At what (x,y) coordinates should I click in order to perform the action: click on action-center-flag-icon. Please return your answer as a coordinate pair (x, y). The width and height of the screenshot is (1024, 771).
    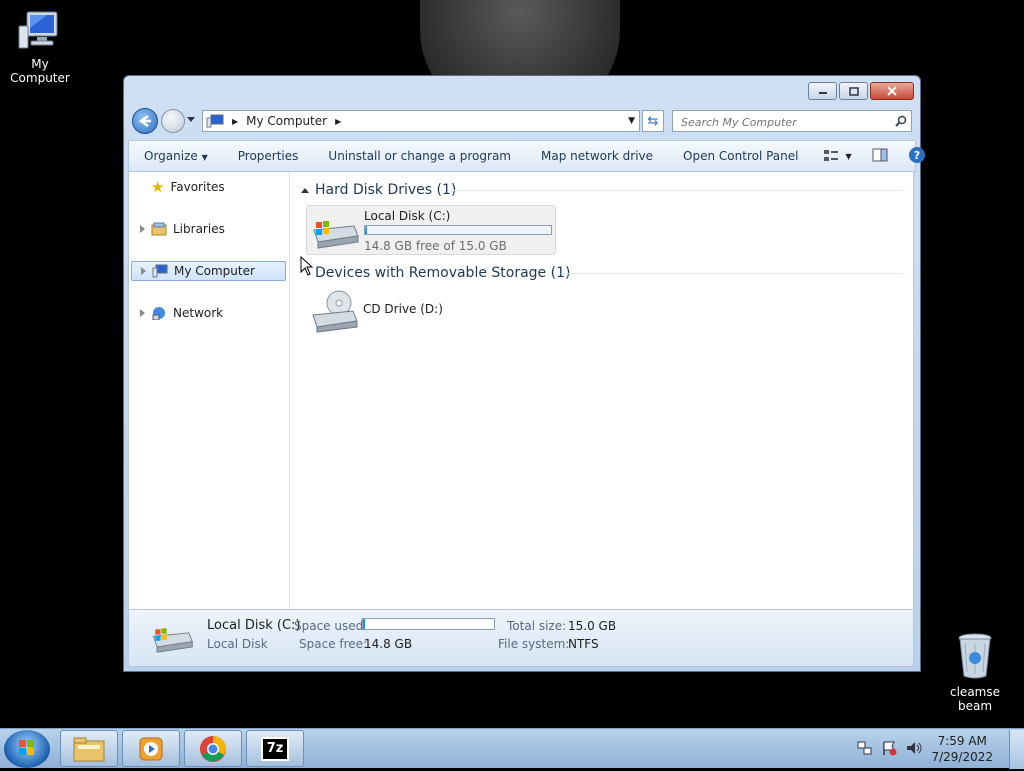
    Looking at the image, I should click on (889, 749).